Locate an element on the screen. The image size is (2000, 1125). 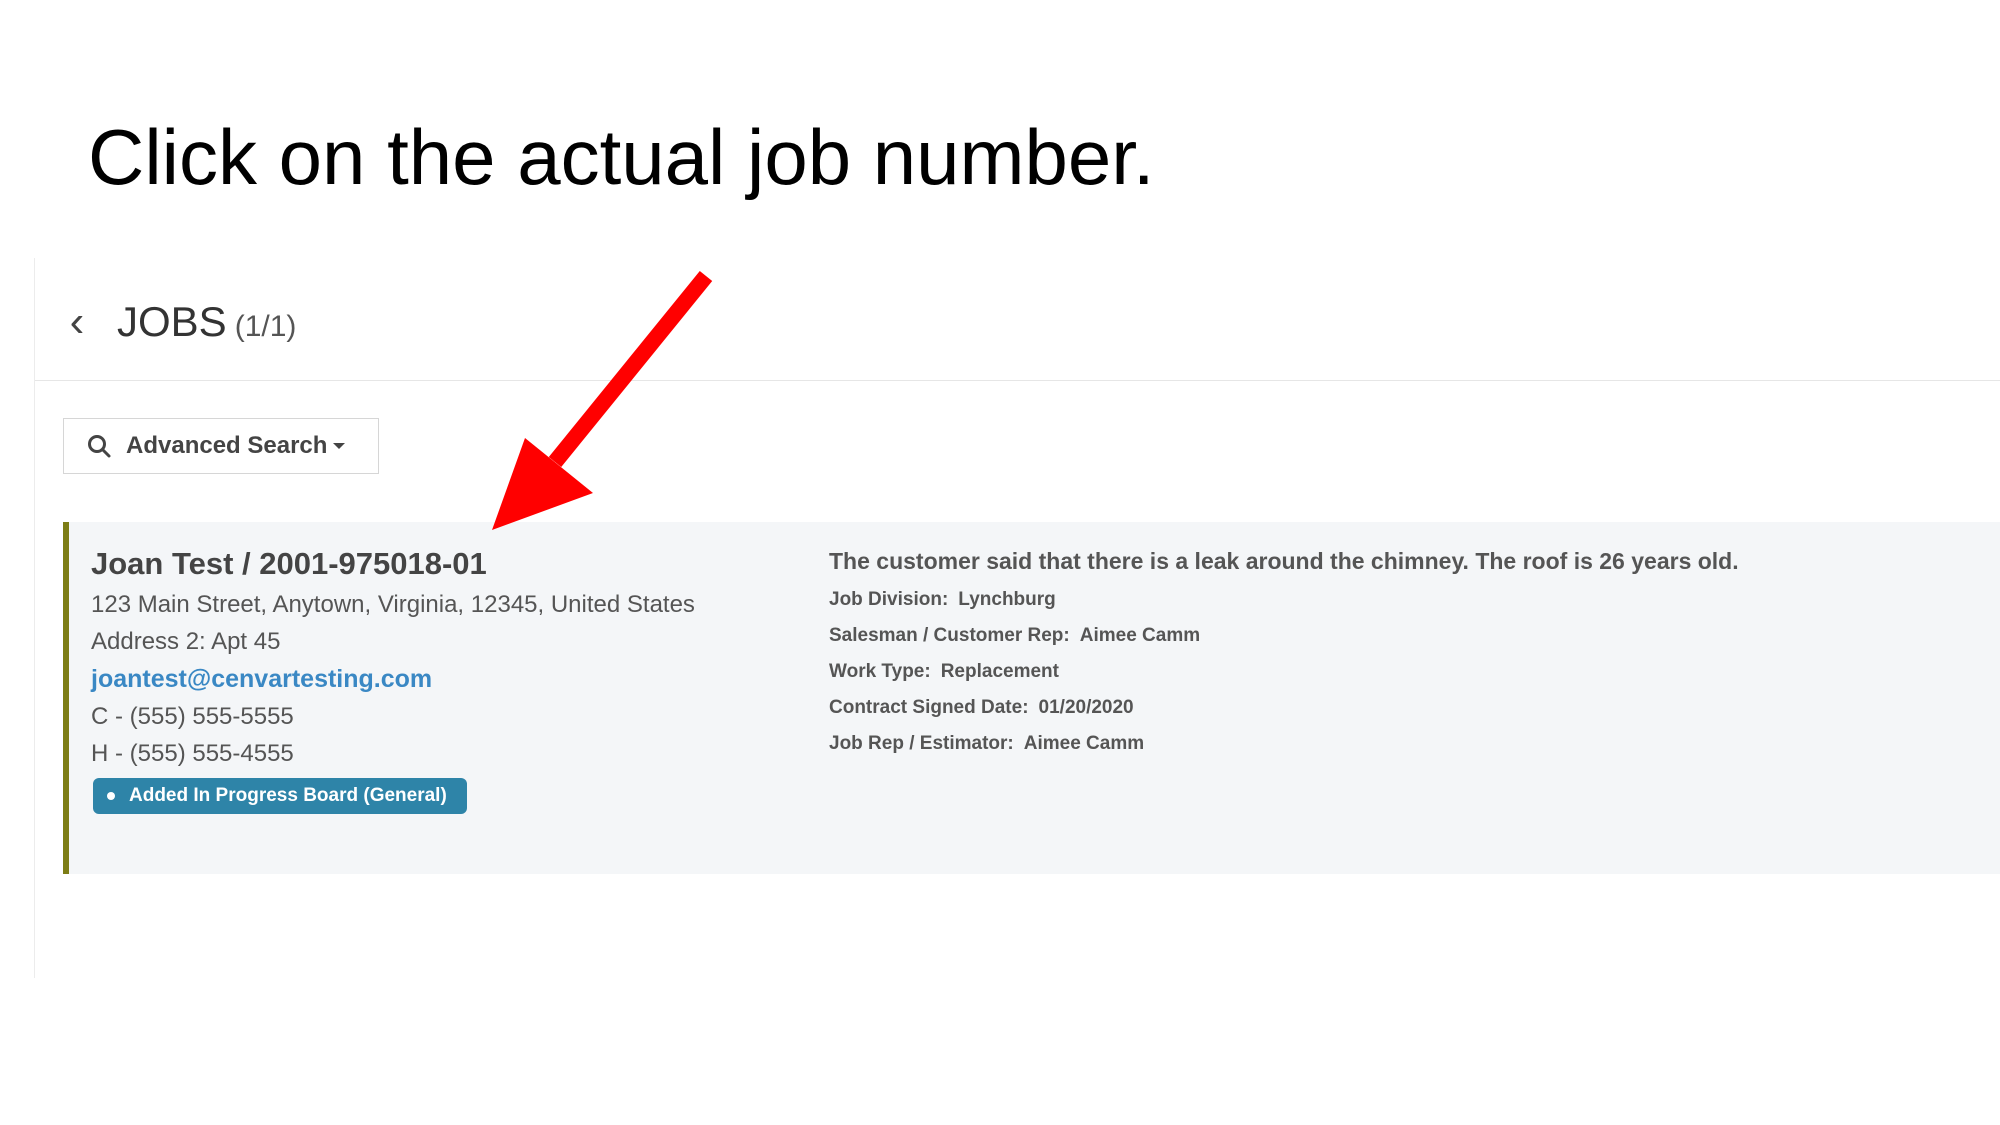
dot-icon is located at coordinates (111, 796).